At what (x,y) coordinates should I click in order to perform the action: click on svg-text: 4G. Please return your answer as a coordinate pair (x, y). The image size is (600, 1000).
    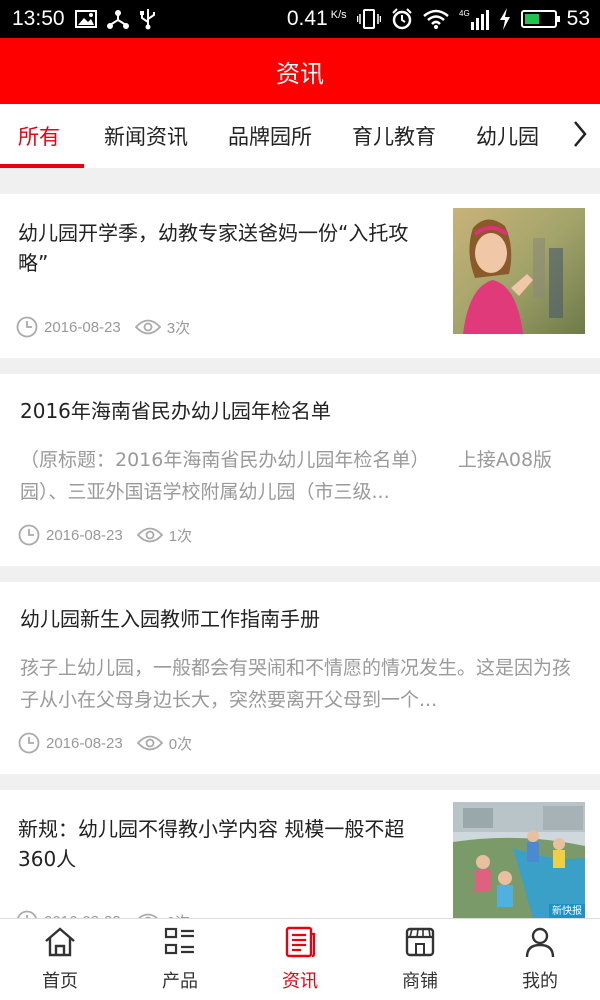
    Looking at the image, I should click on (464, 13).